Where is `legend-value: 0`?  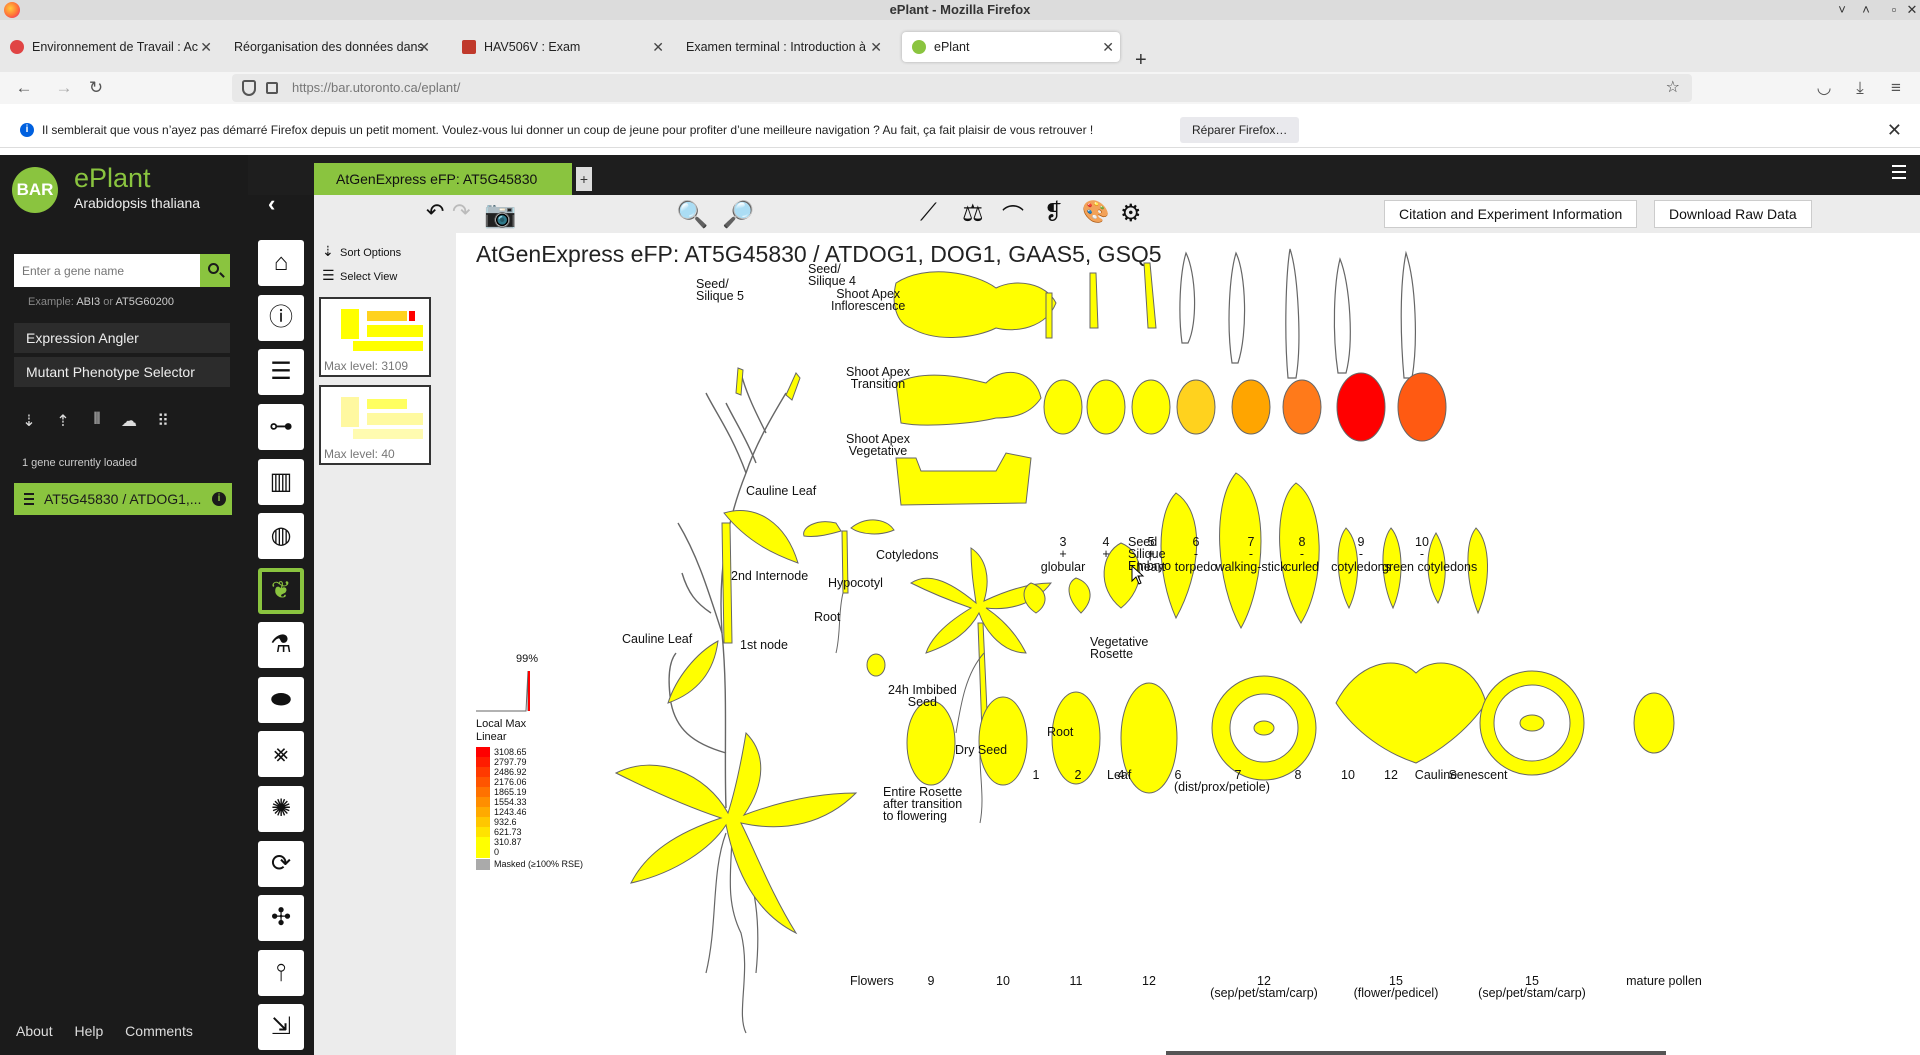 legend-value: 0 is located at coordinates (497, 852).